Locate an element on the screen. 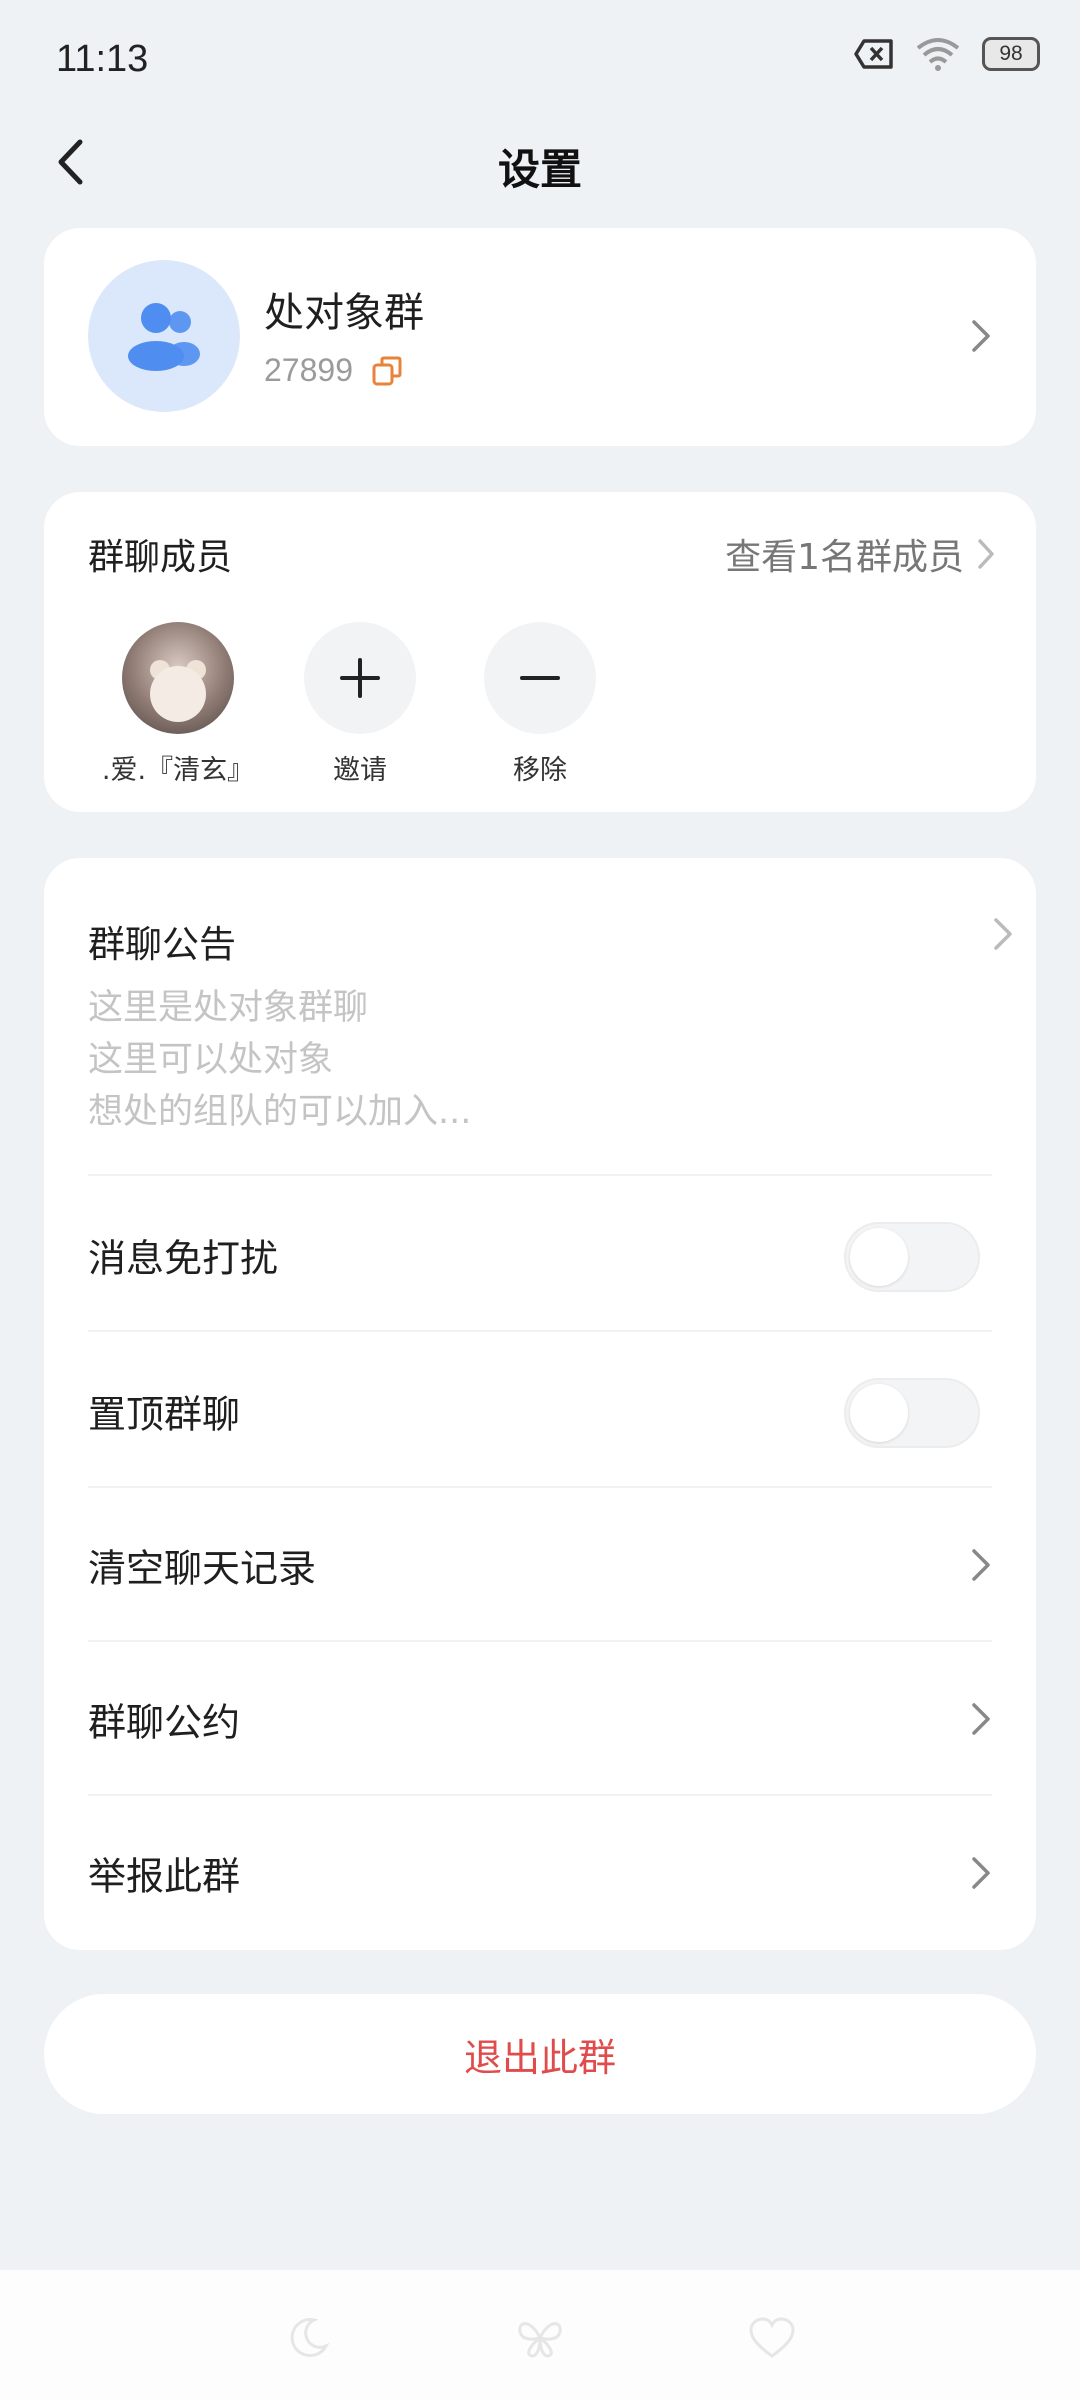  members-title: 群聊成员 is located at coordinates (160, 557).